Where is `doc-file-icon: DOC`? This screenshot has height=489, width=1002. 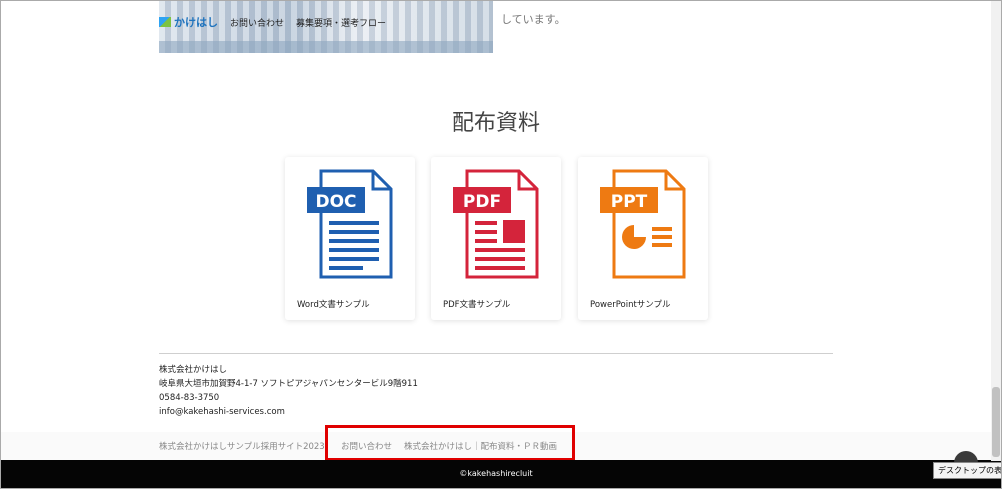
doc-file-icon: DOC is located at coordinates (350, 224).